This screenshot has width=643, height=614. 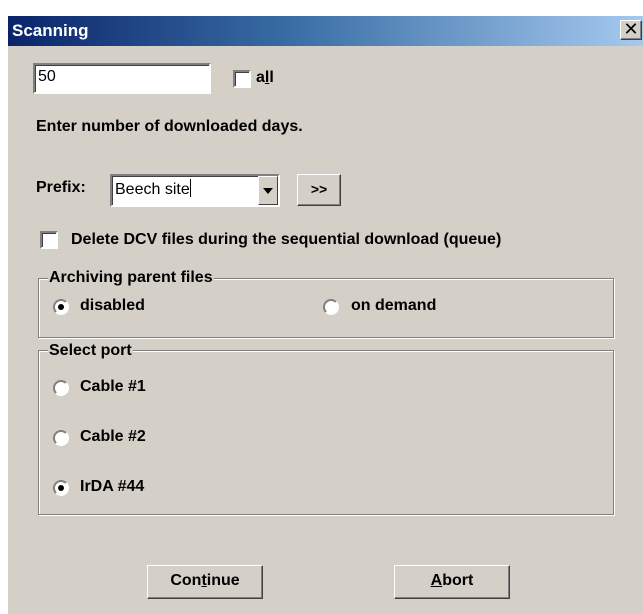 What do you see at coordinates (50, 30) in the screenshot?
I see `window-title: Scanning` at bounding box center [50, 30].